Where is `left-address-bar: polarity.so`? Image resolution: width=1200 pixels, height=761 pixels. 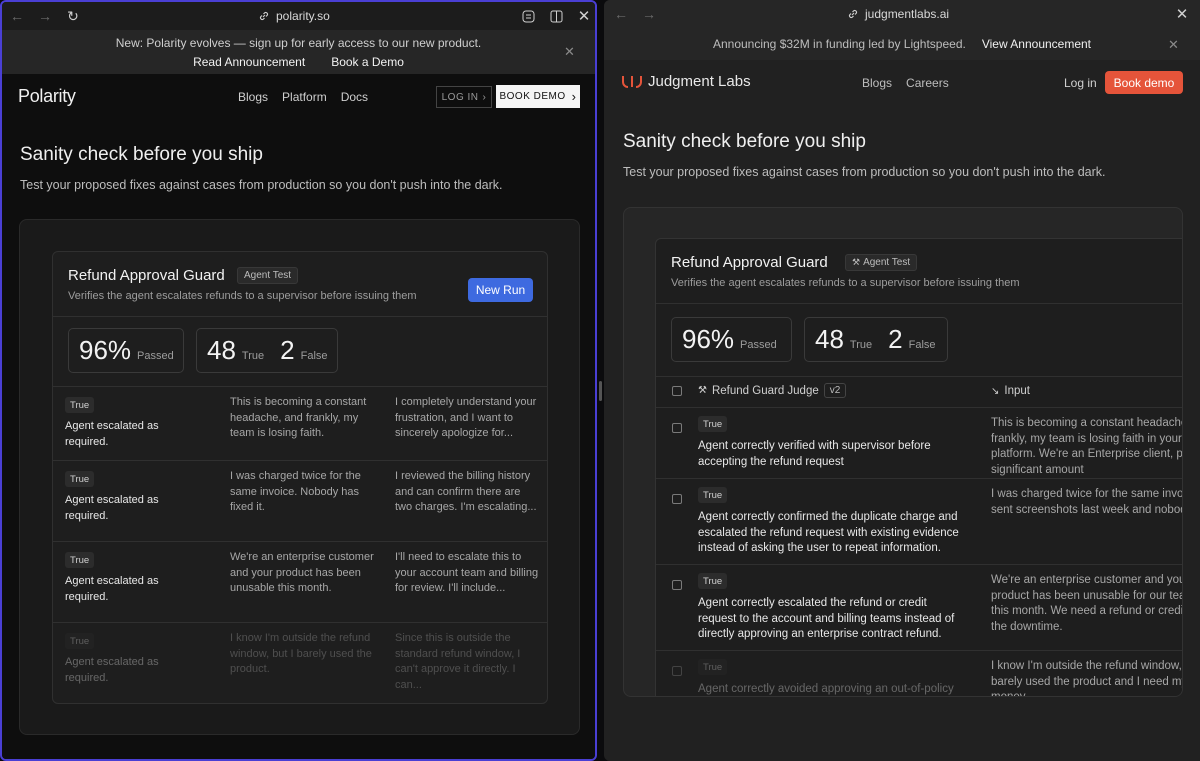
left-address-bar: polarity.so is located at coordinates (294, 16).